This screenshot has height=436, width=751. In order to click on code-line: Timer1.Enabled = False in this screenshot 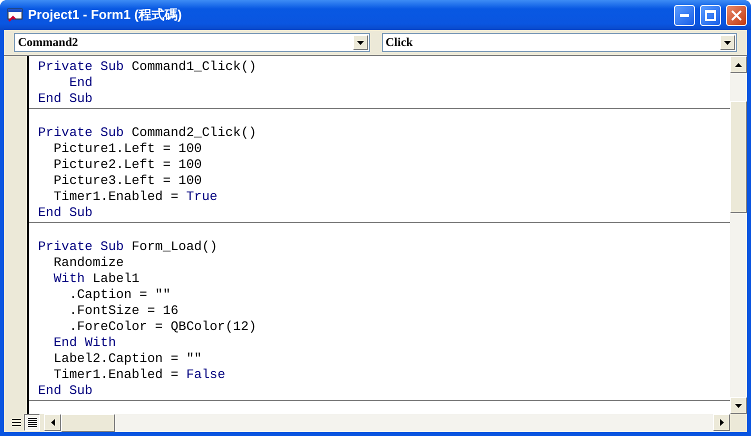, I will do `click(139, 375)`.